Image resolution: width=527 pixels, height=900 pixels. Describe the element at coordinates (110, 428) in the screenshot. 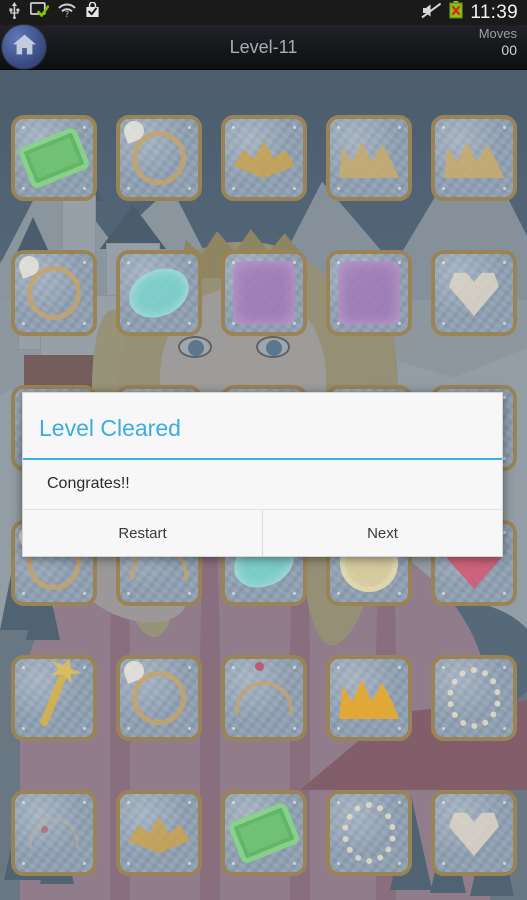

I see `dialog-title: Level Cleared` at that location.